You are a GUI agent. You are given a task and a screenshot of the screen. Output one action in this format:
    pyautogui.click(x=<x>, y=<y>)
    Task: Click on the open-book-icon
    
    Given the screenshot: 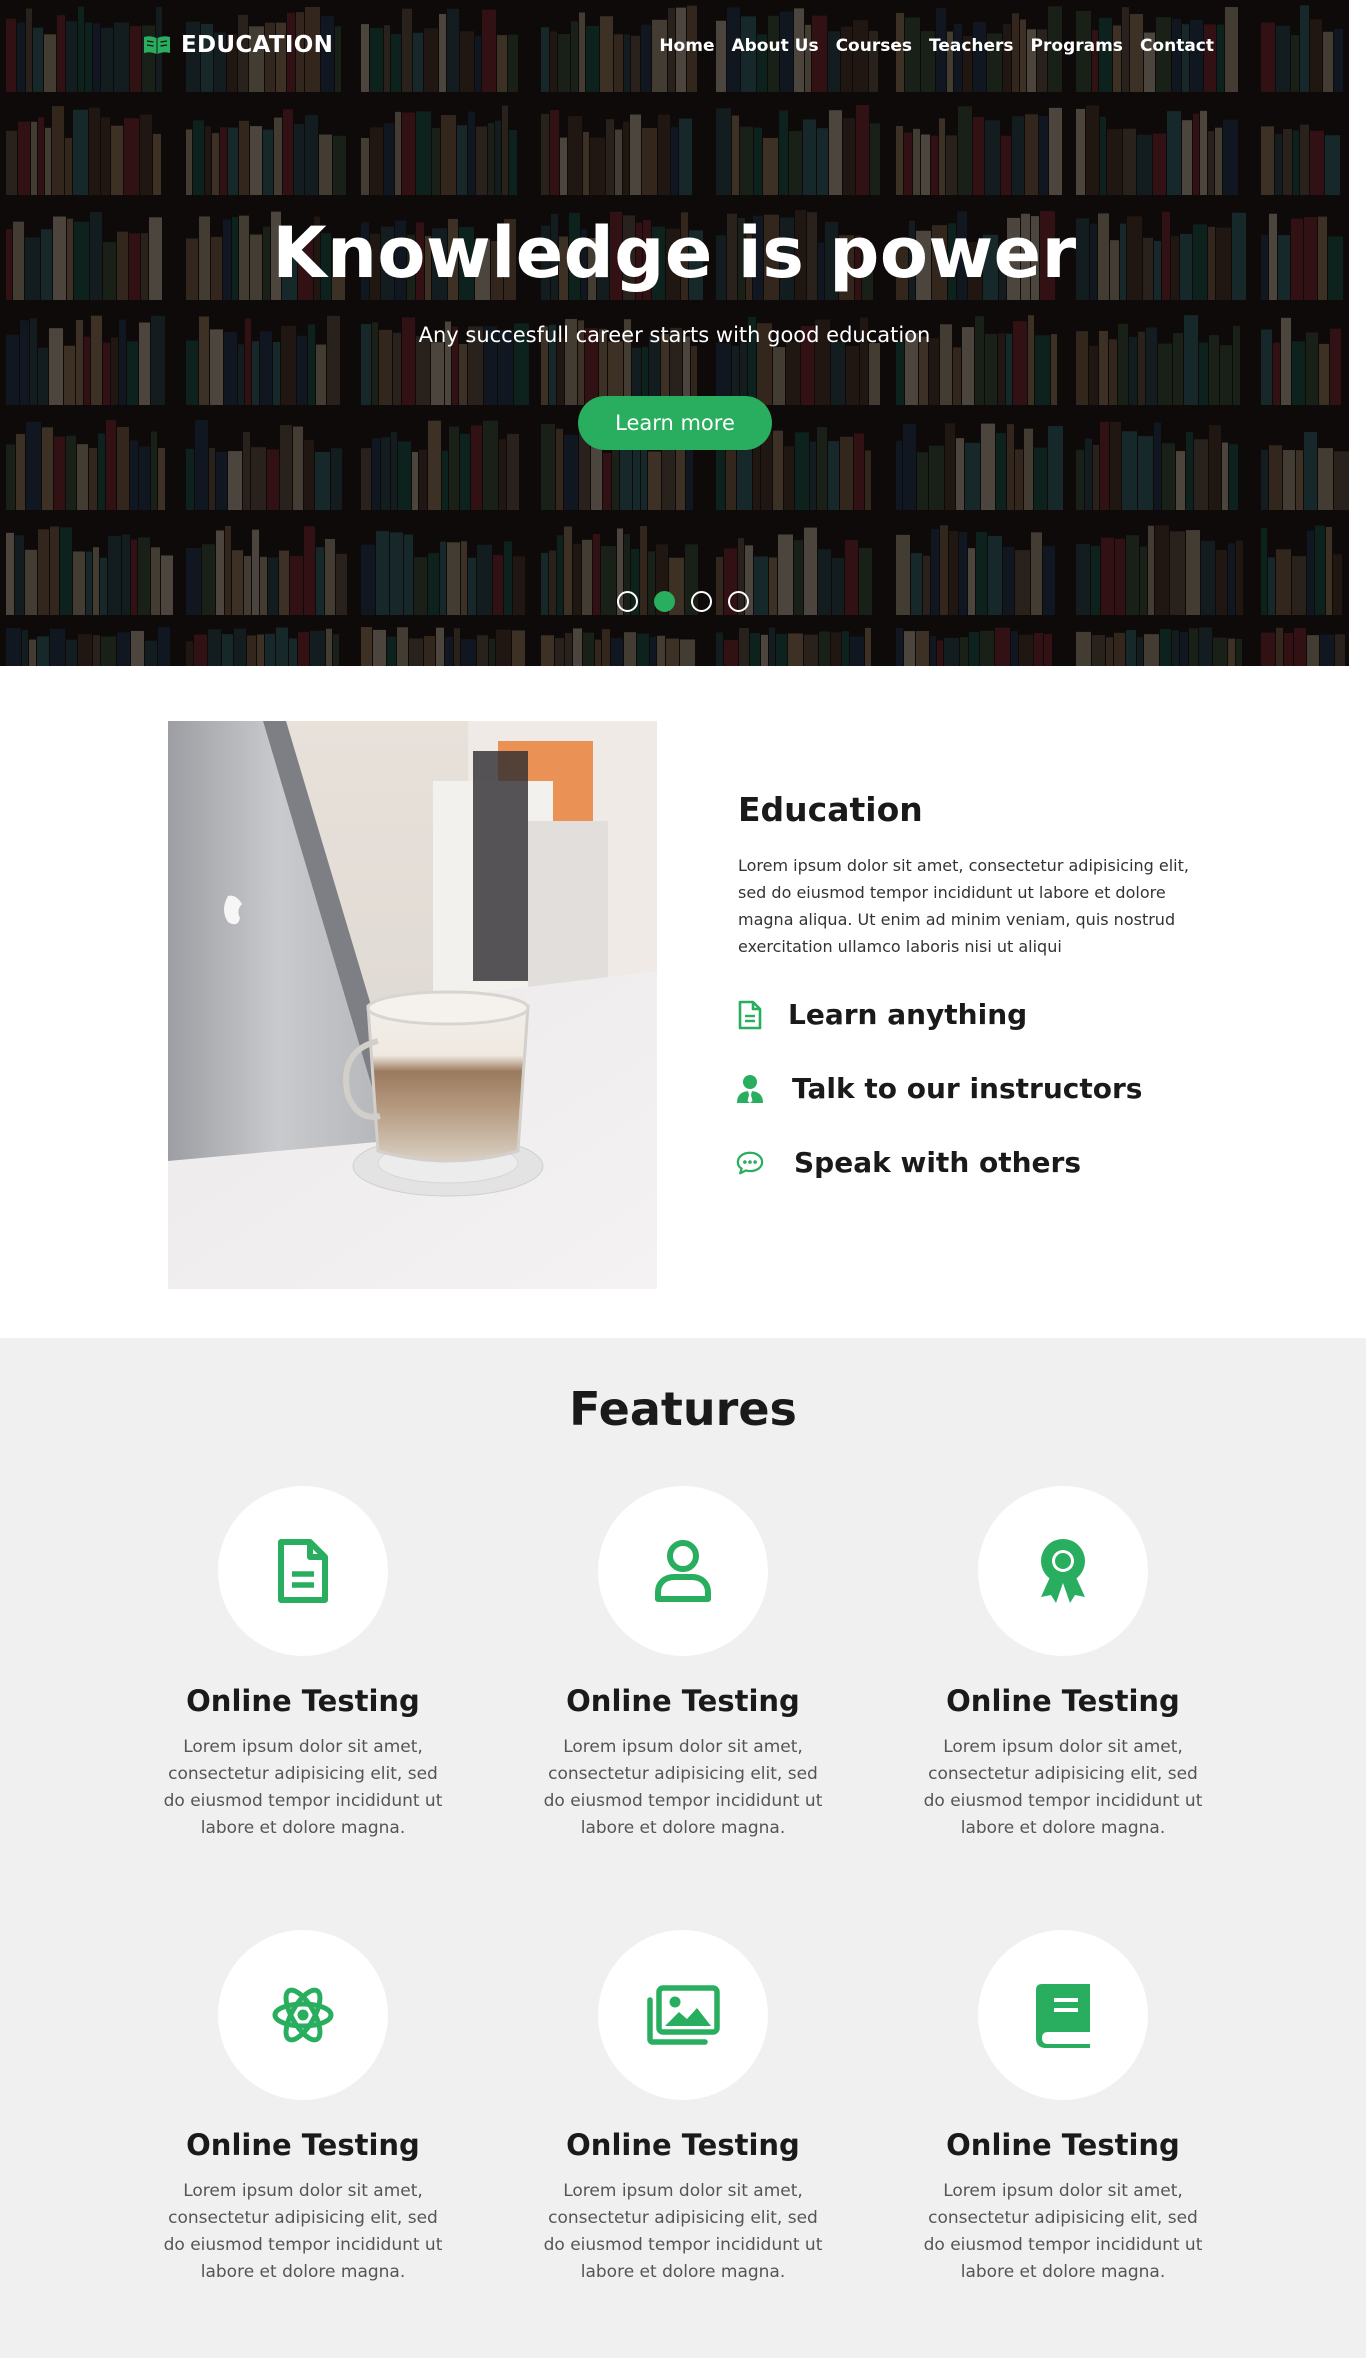 What is the action you would take?
    pyautogui.click(x=157, y=45)
    